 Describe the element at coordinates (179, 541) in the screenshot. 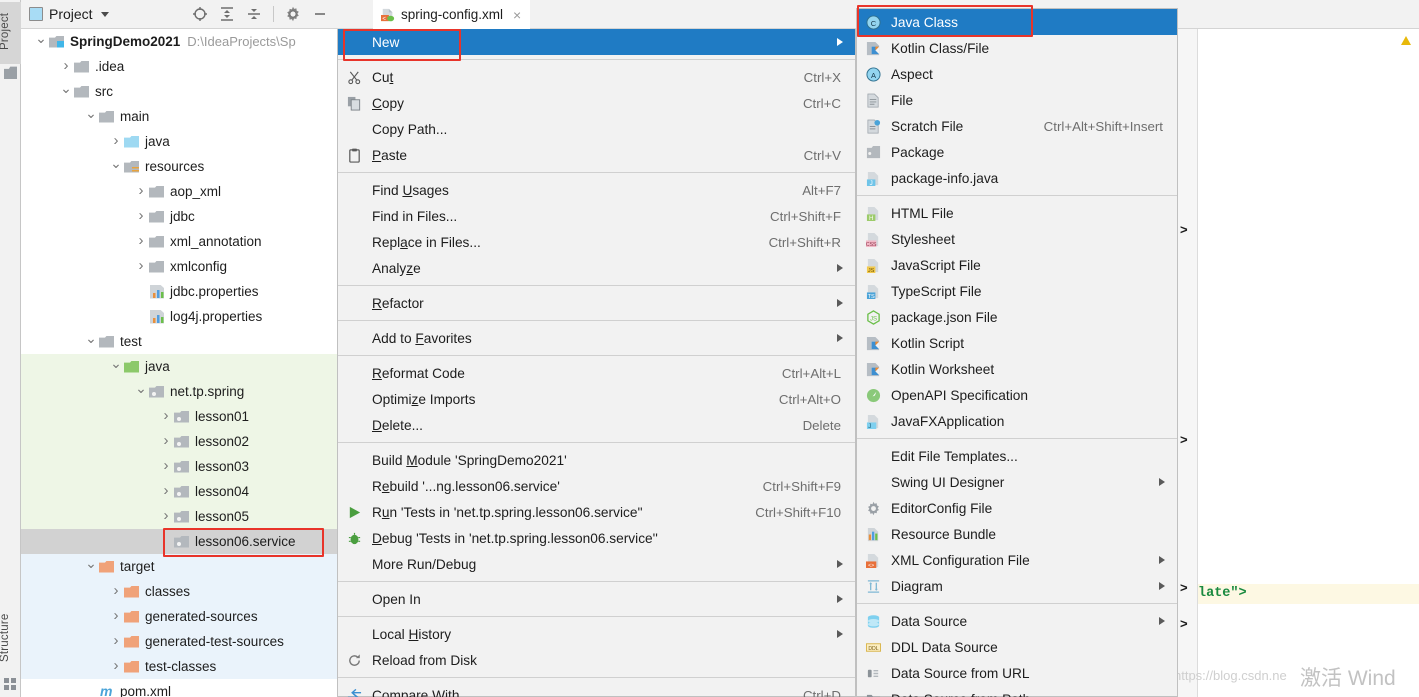

I see `tree-row-lesson06-service: lesson06.service` at that location.